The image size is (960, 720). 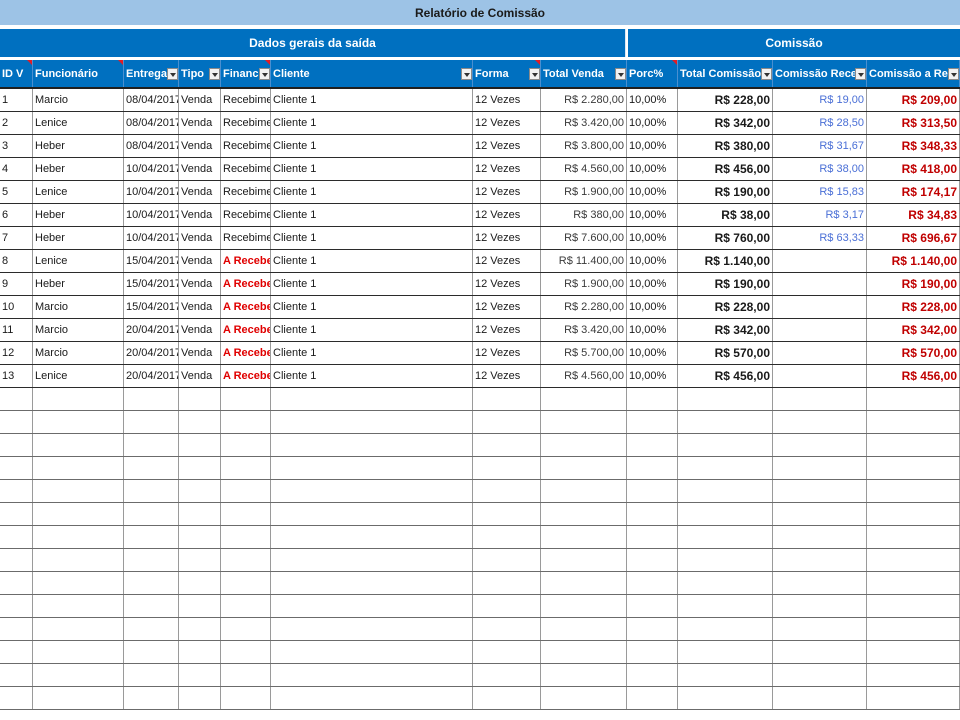 What do you see at coordinates (820, 123) in the screenshot?
I see `cell-comissao-recebida: R$ 28,50` at bounding box center [820, 123].